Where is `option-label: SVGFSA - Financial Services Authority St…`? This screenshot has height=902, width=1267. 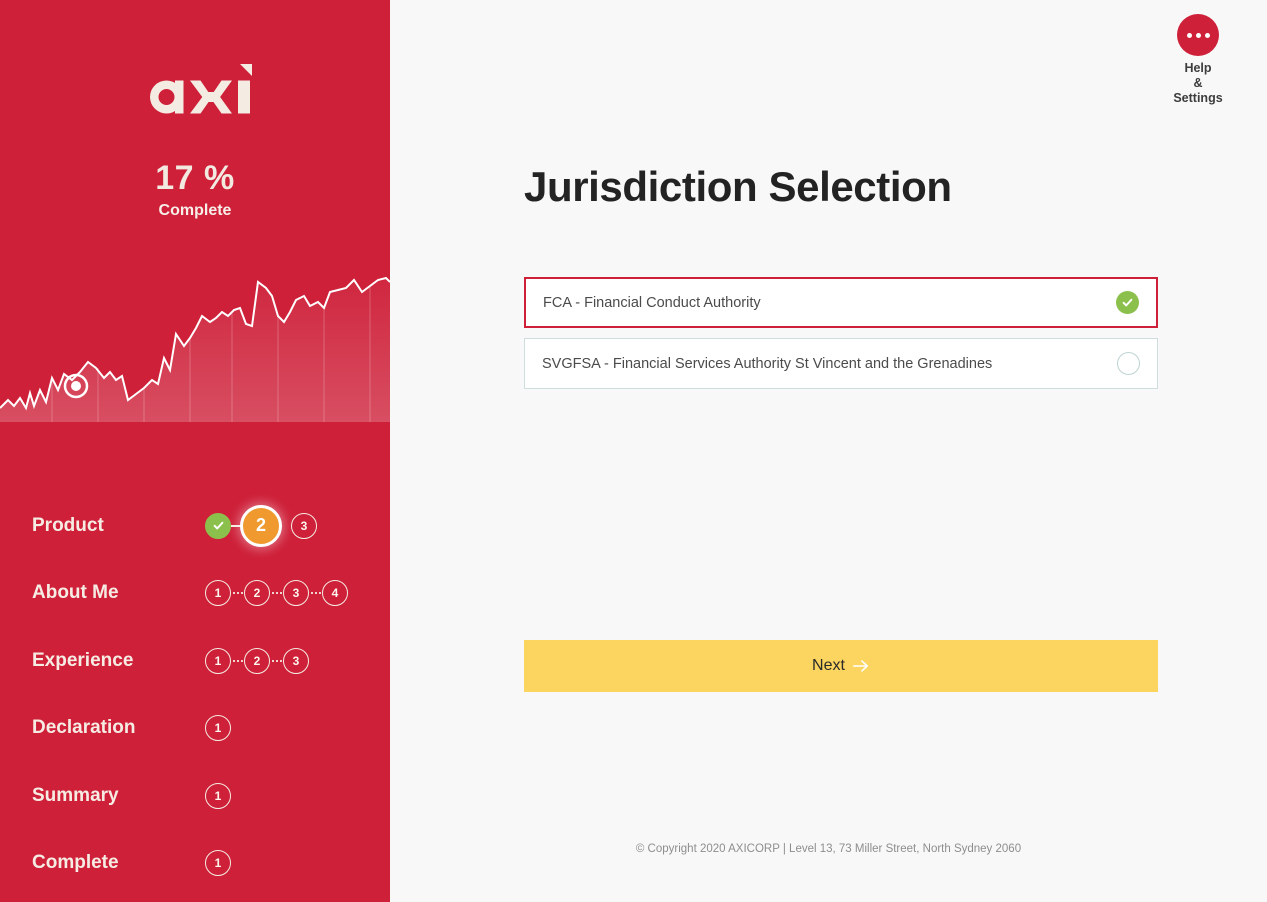
option-label: SVGFSA - Financial Services Authority St… is located at coordinates (767, 363).